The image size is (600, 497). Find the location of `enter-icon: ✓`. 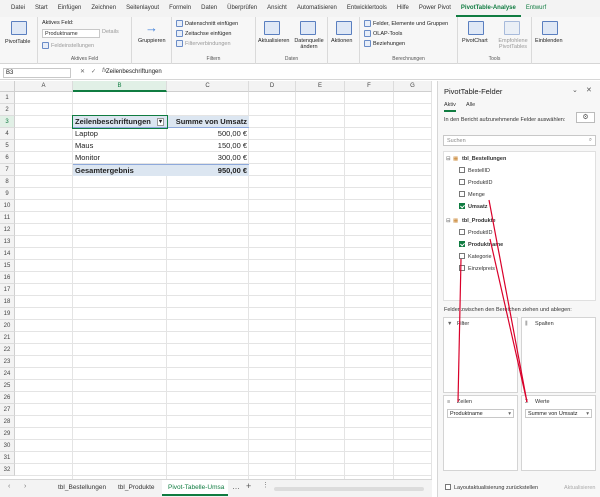

enter-icon: ✓ is located at coordinates (93, 71).